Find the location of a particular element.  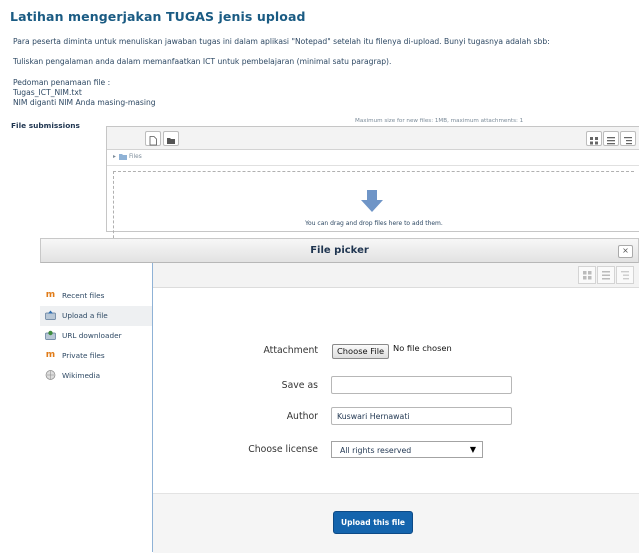

url-icon is located at coordinates (50, 335).